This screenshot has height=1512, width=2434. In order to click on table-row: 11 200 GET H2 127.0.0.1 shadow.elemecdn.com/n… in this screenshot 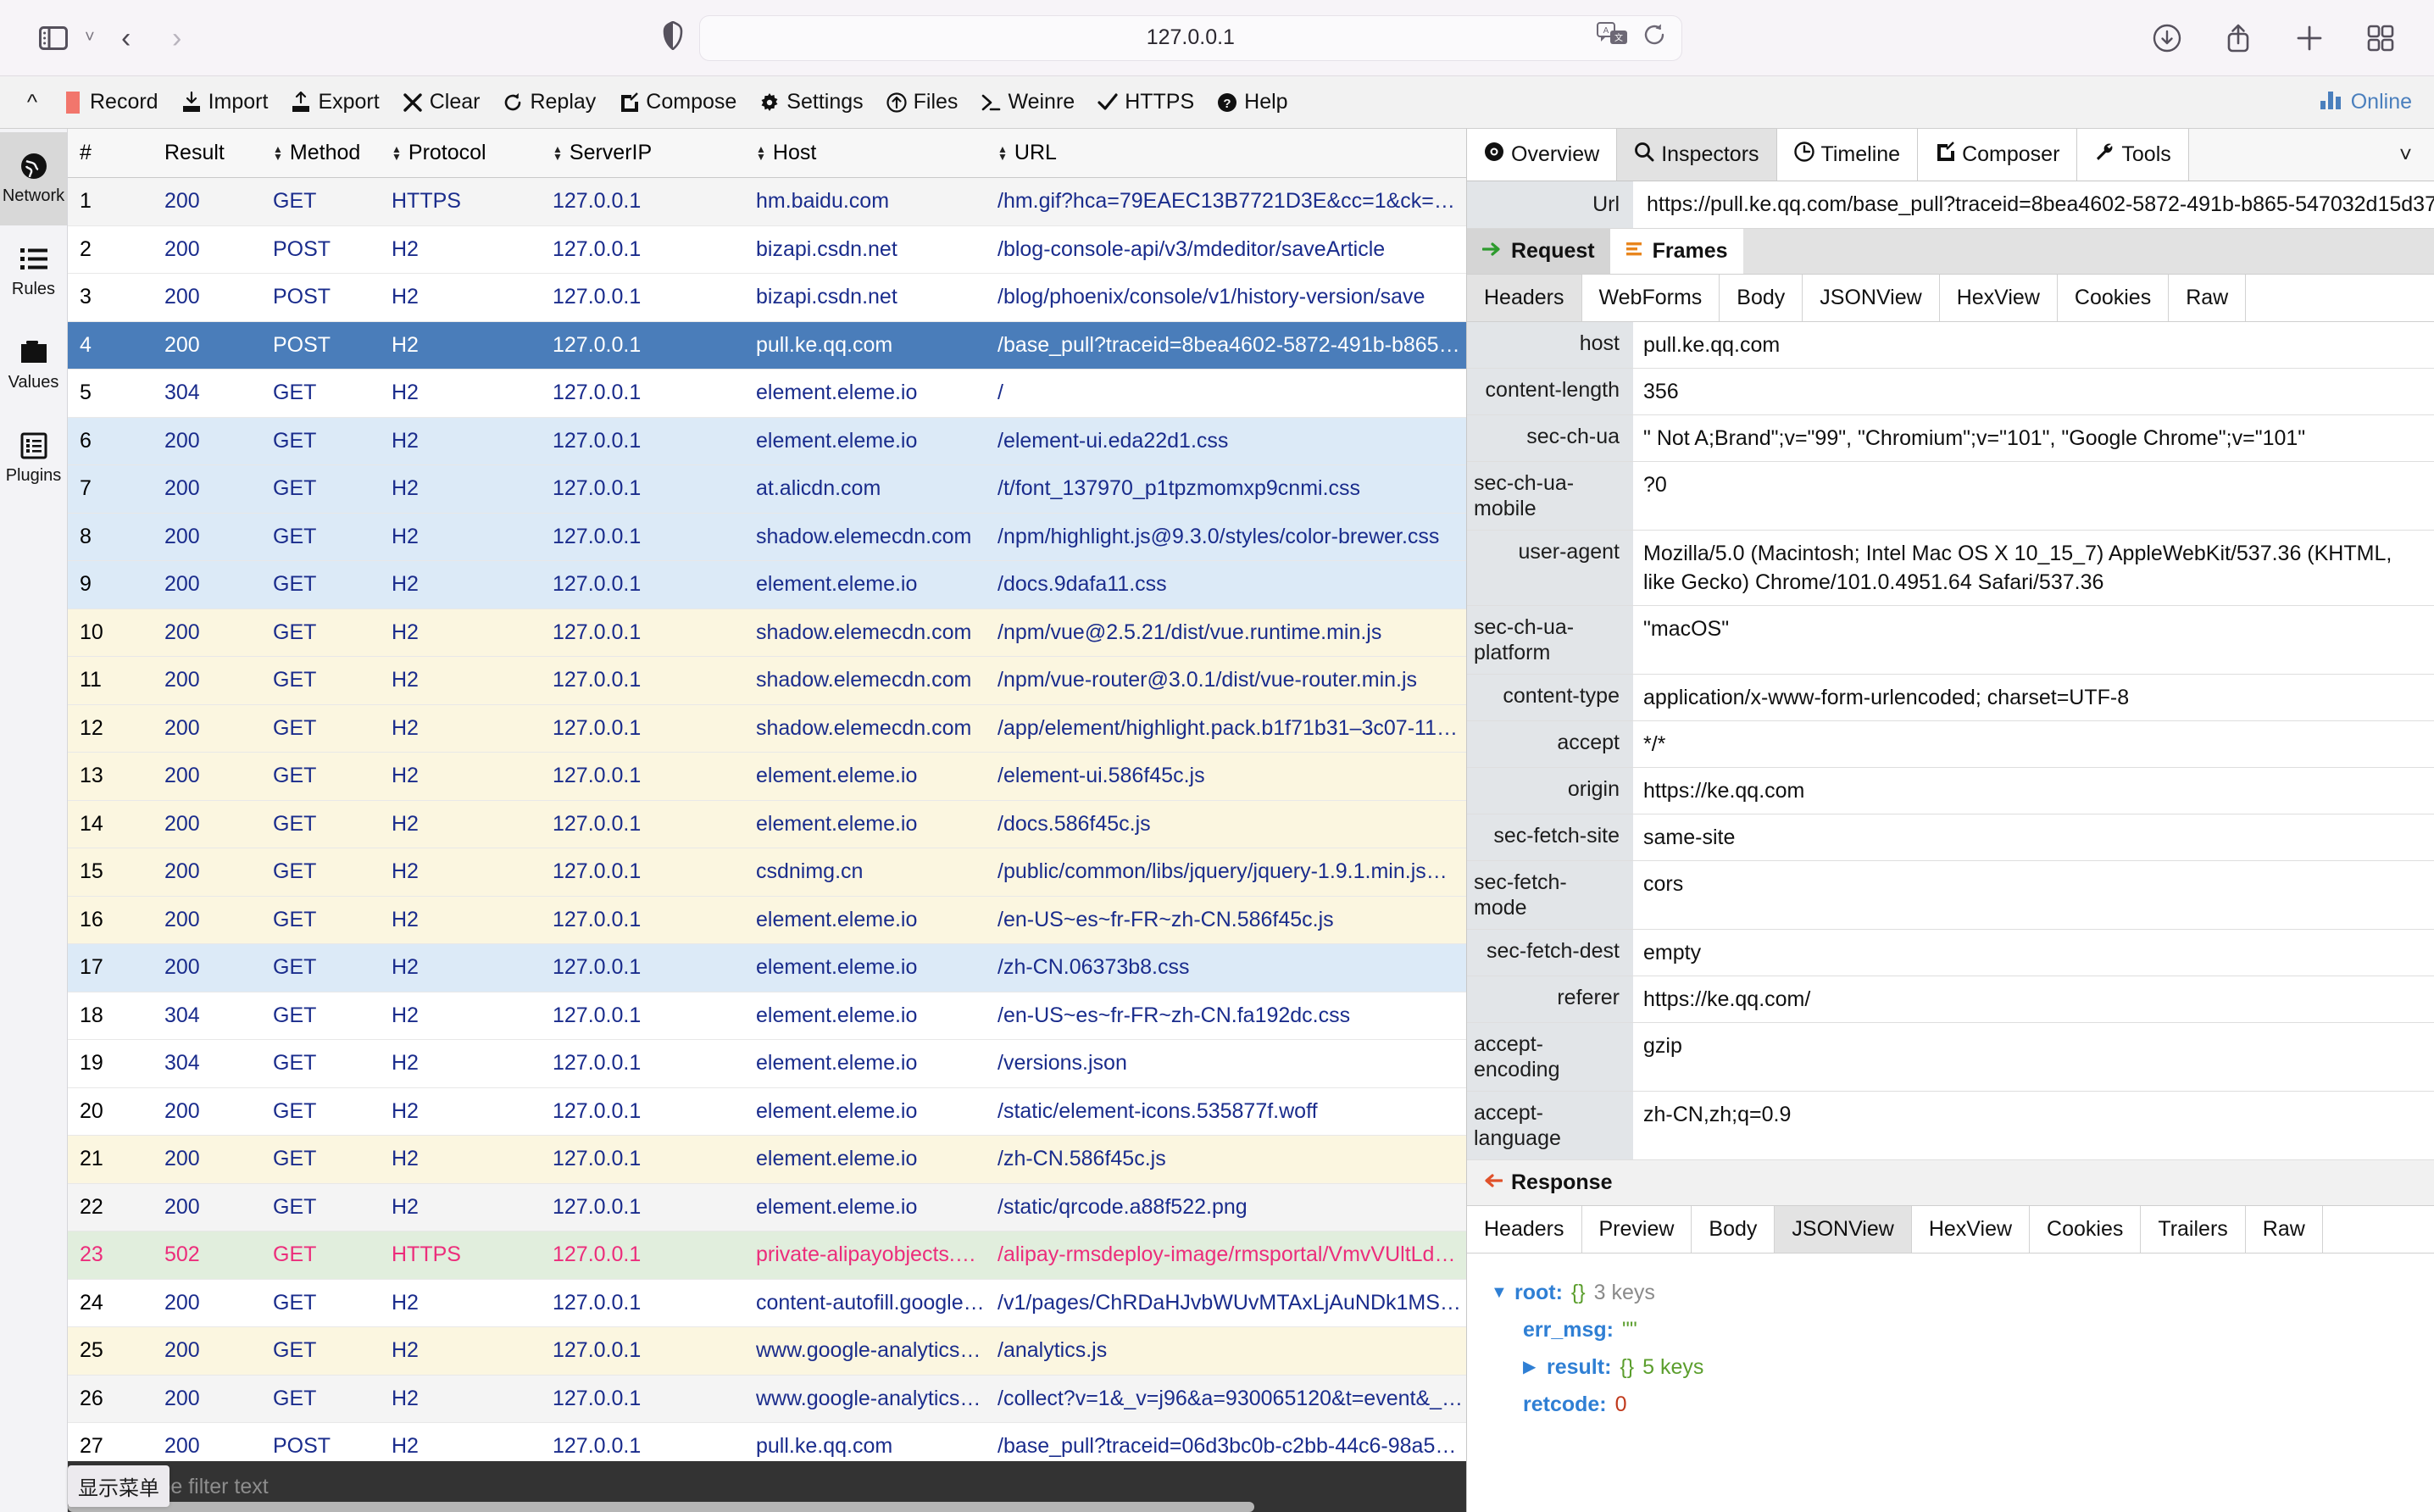, I will do `click(767, 681)`.